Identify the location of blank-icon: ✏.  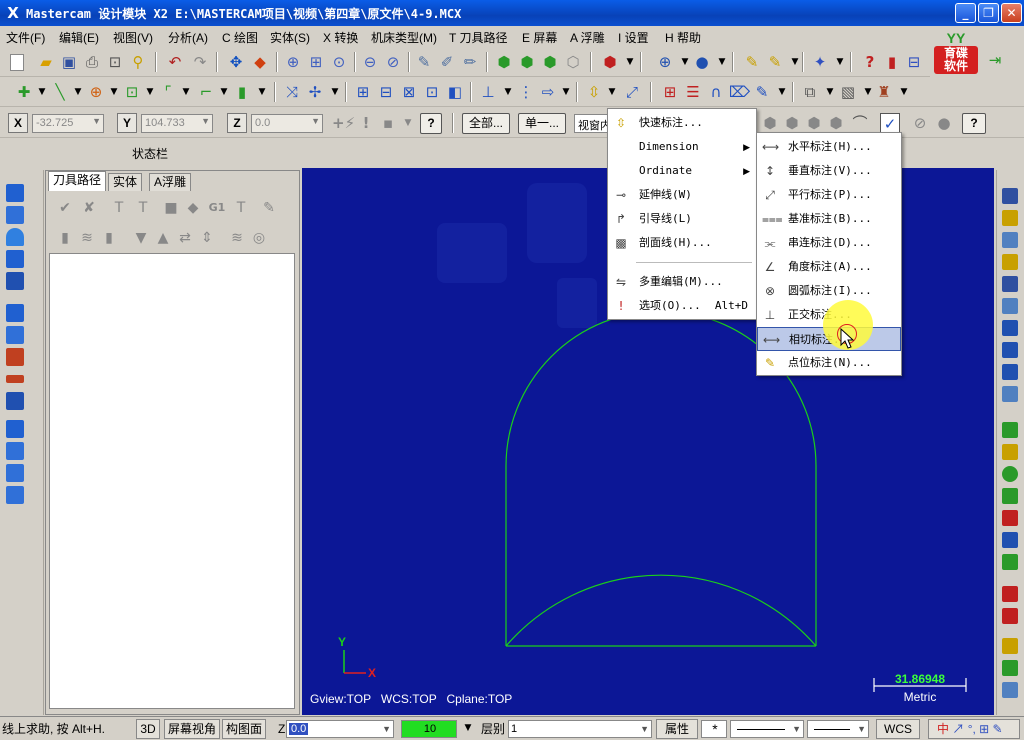
(470, 62).